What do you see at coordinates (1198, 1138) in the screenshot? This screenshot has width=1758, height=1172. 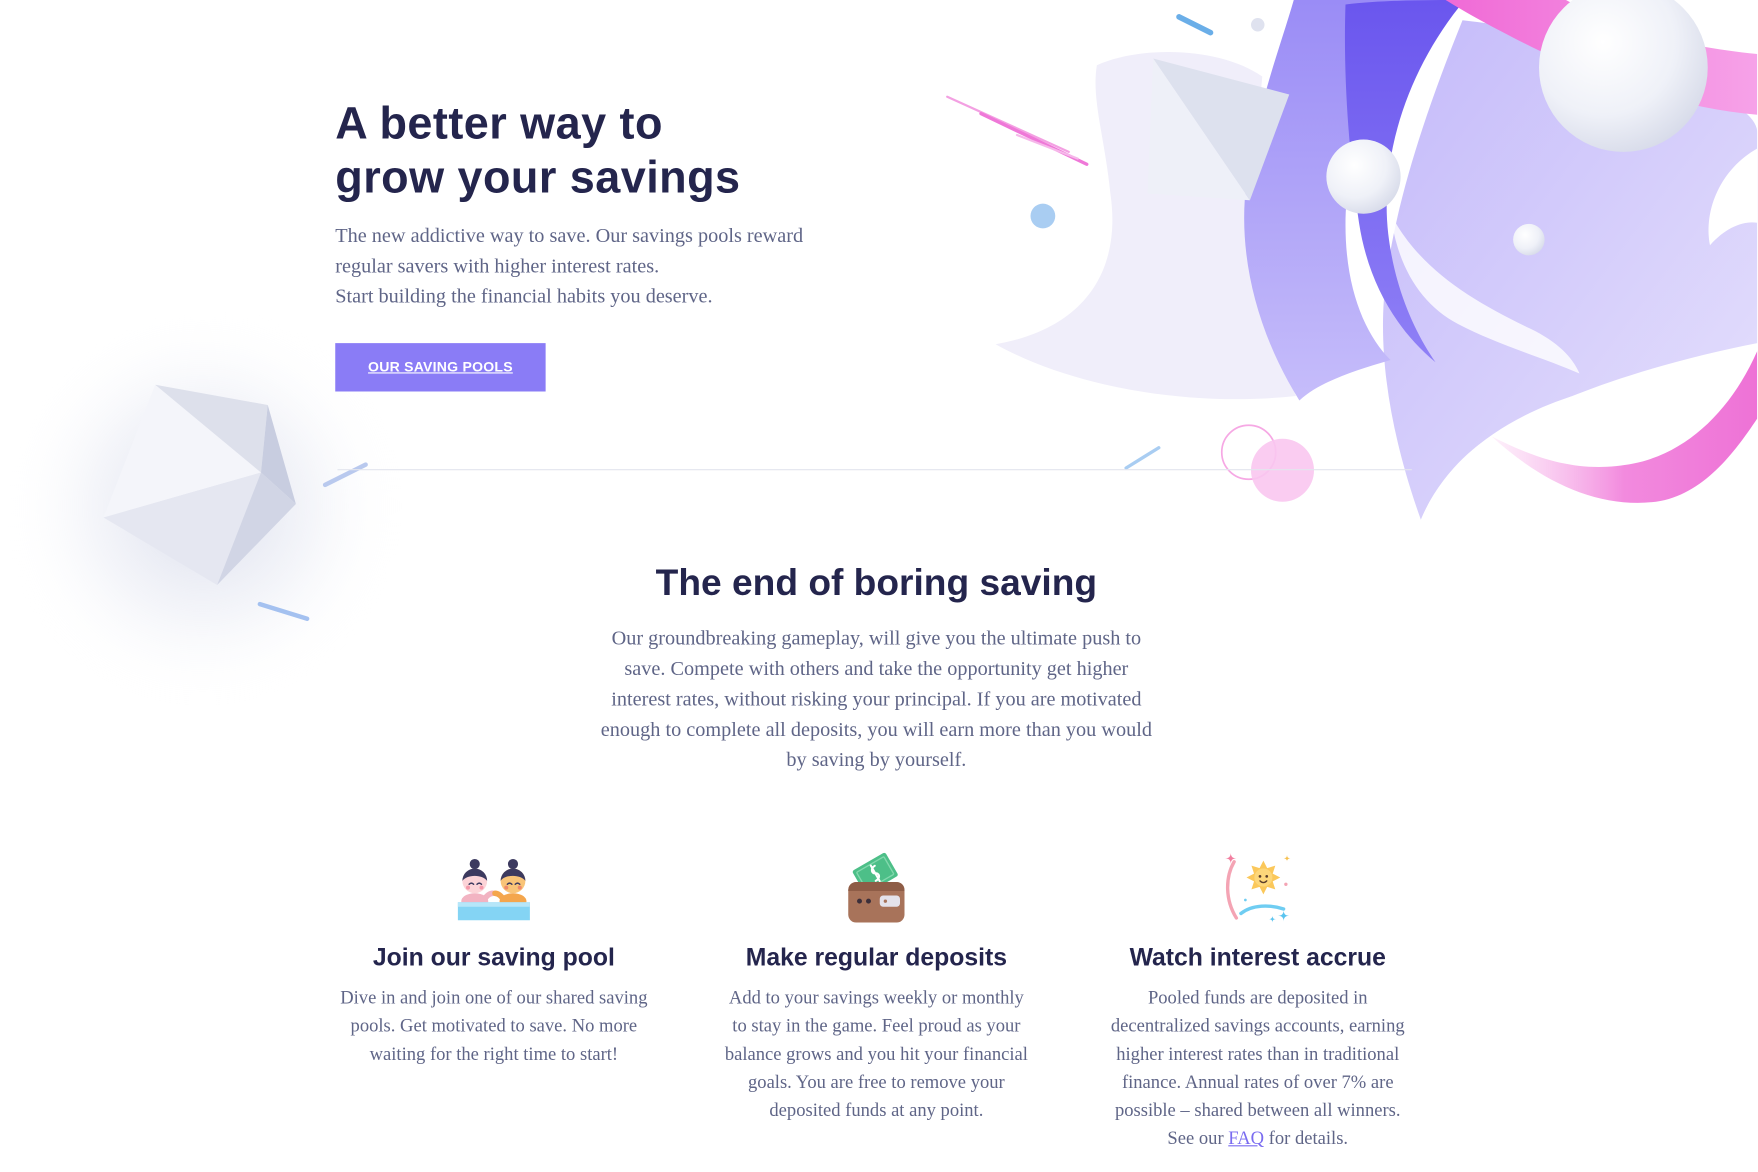 I see `faq-prefix: See our` at bounding box center [1198, 1138].